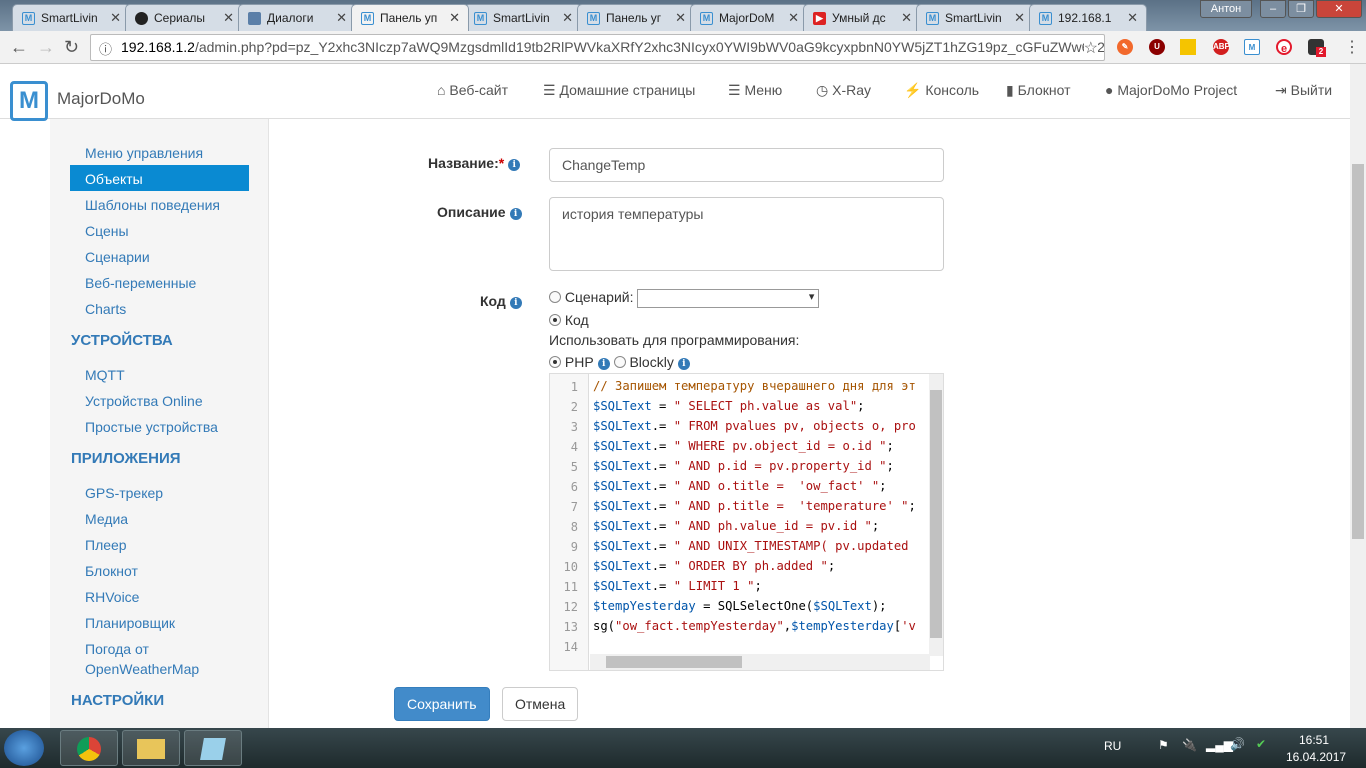 The image size is (1366, 768). What do you see at coordinates (555, 320) in the screenshot?
I see `code-radio` at bounding box center [555, 320].